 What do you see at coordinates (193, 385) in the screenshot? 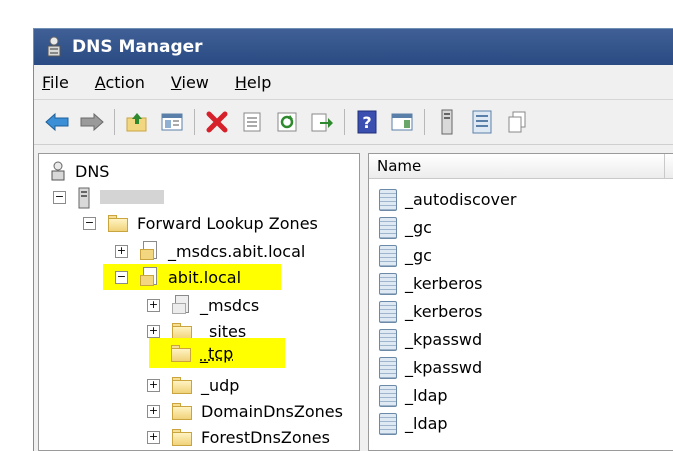
I see `tree-item-udp: + _udp` at bounding box center [193, 385].